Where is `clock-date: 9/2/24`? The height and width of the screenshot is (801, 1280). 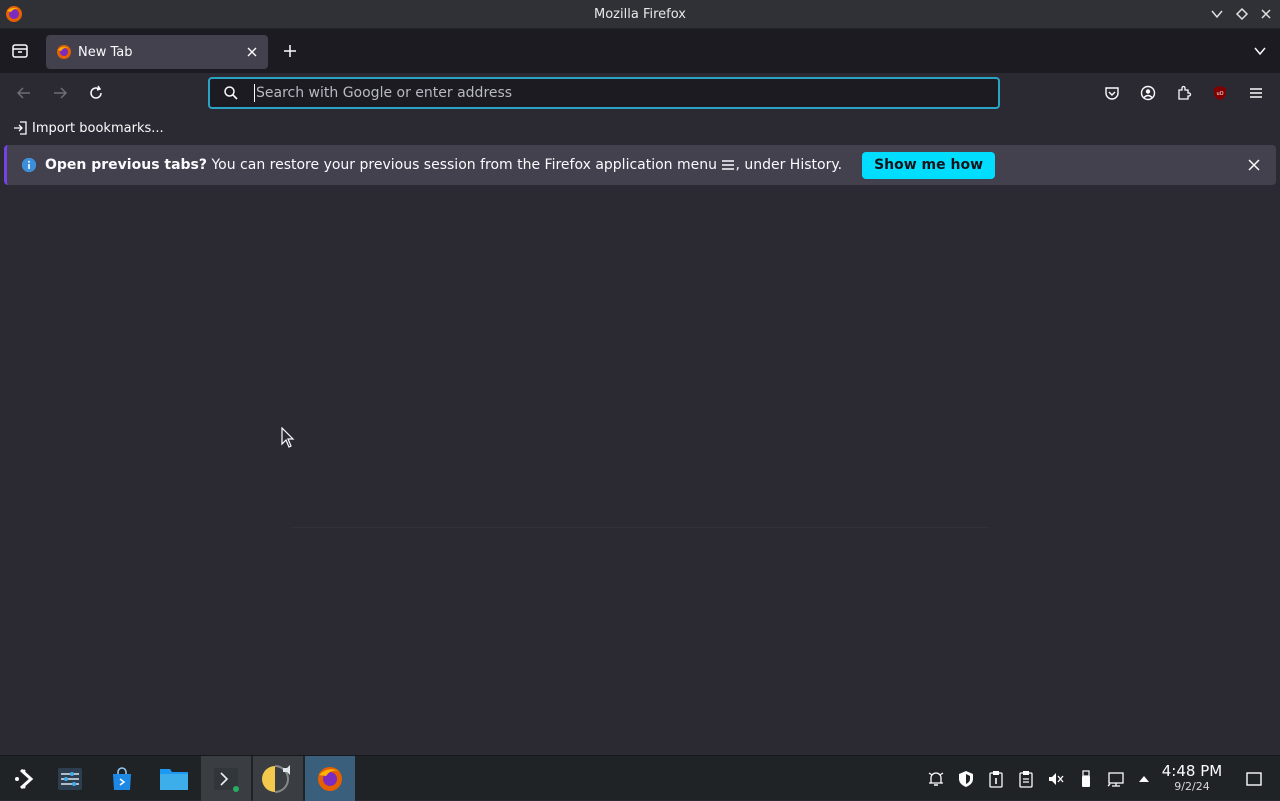 clock-date: 9/2/24 is located at coordinates (1192, 786).